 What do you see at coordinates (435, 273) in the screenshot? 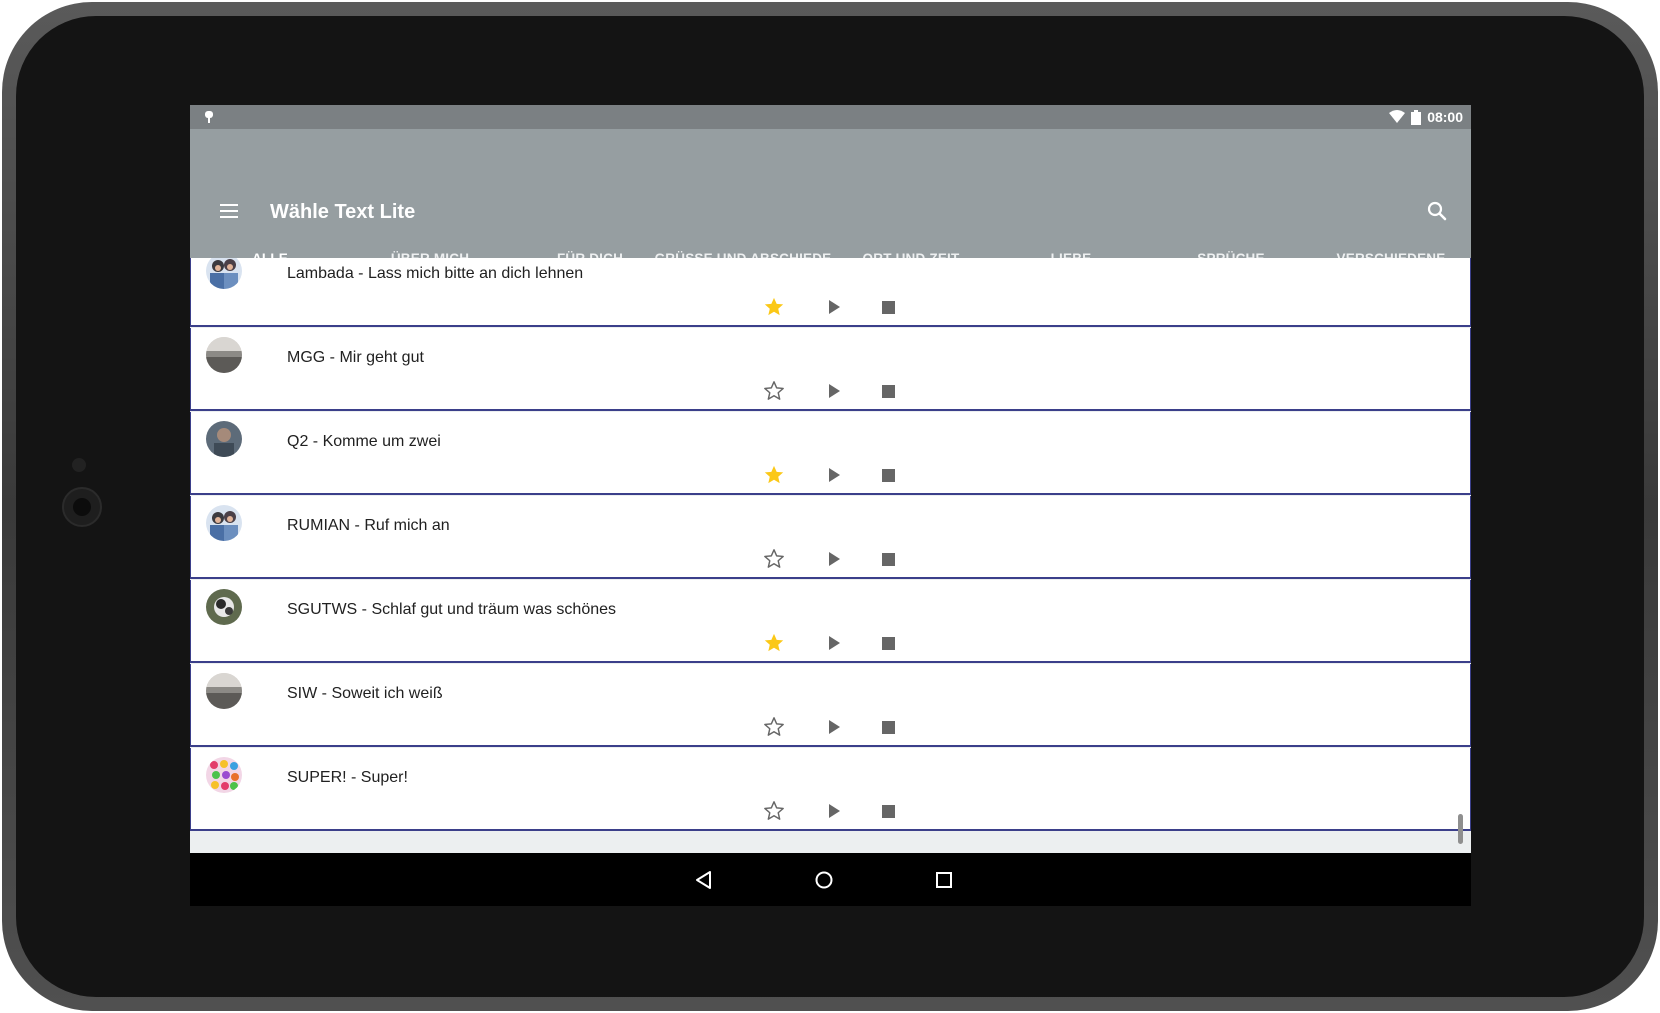
I see `item-title: Lambada - Lass mich bitte an dich lehnen` at bounding box center [435, 273].